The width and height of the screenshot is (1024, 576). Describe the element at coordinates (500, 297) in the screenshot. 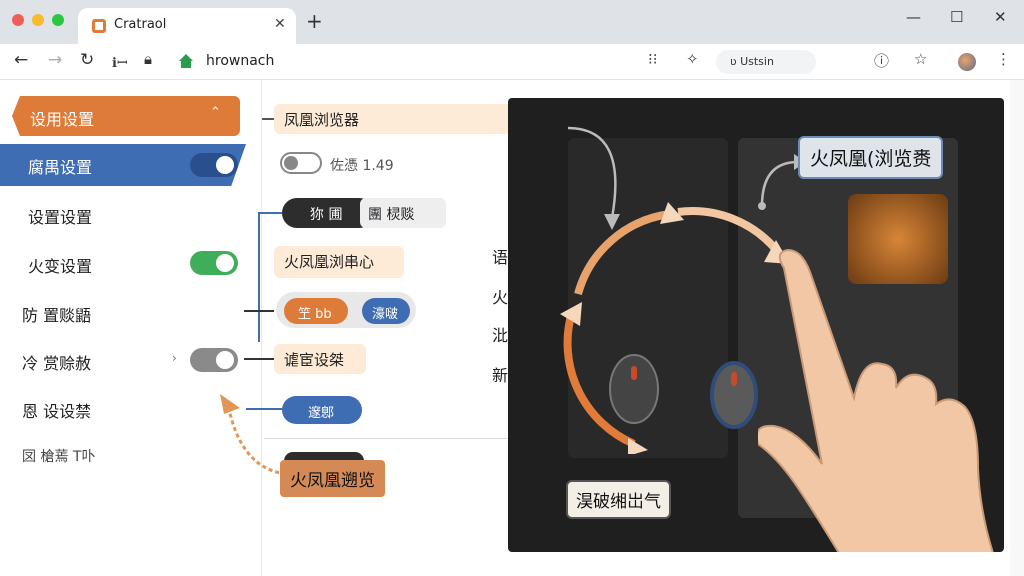

I see `partial-text: 火` at that location.